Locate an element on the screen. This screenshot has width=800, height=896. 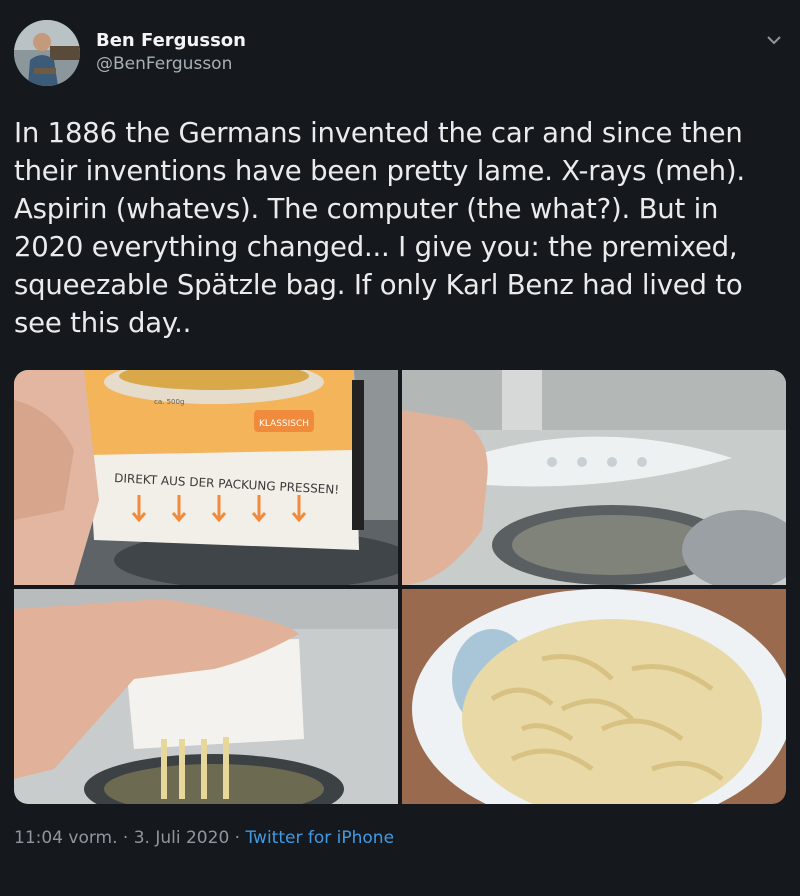
photo-bag-side-image is located at coordinates (594, 477).